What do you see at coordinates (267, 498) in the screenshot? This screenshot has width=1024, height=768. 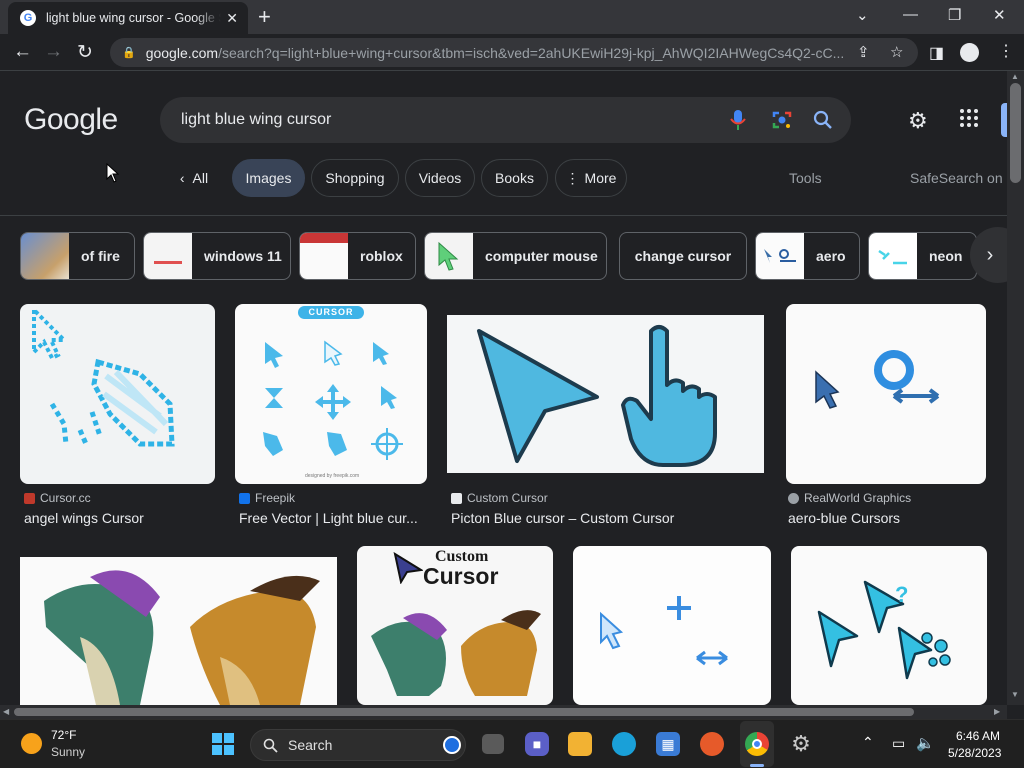 I see `result-source: Freepik` at bounding box center [267, 498].